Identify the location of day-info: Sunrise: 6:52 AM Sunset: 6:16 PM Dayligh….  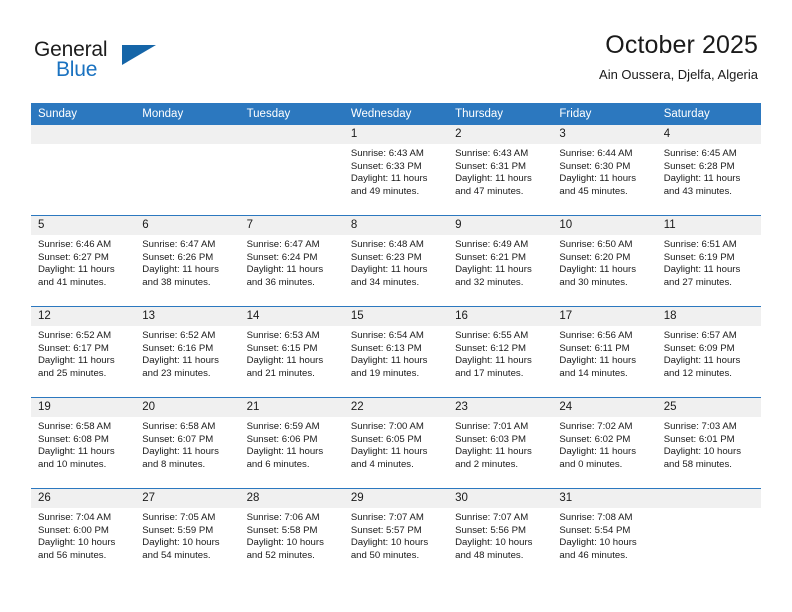
(187, 353).